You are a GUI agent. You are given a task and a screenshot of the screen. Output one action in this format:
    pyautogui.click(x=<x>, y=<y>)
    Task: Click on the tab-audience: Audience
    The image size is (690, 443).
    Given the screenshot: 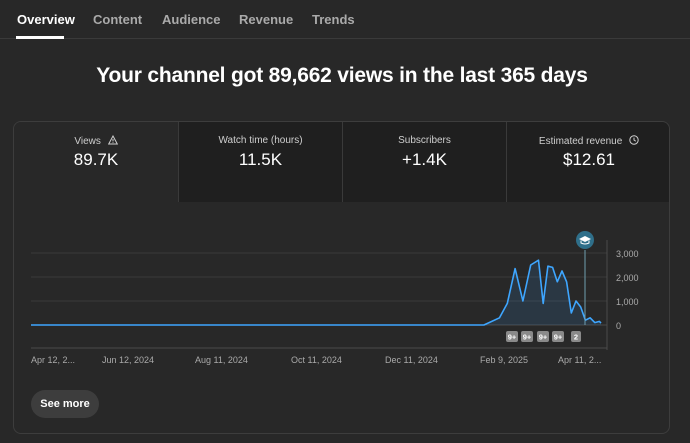 What is the action you would take?
    pyautogui.click(x=191, y=19)
    